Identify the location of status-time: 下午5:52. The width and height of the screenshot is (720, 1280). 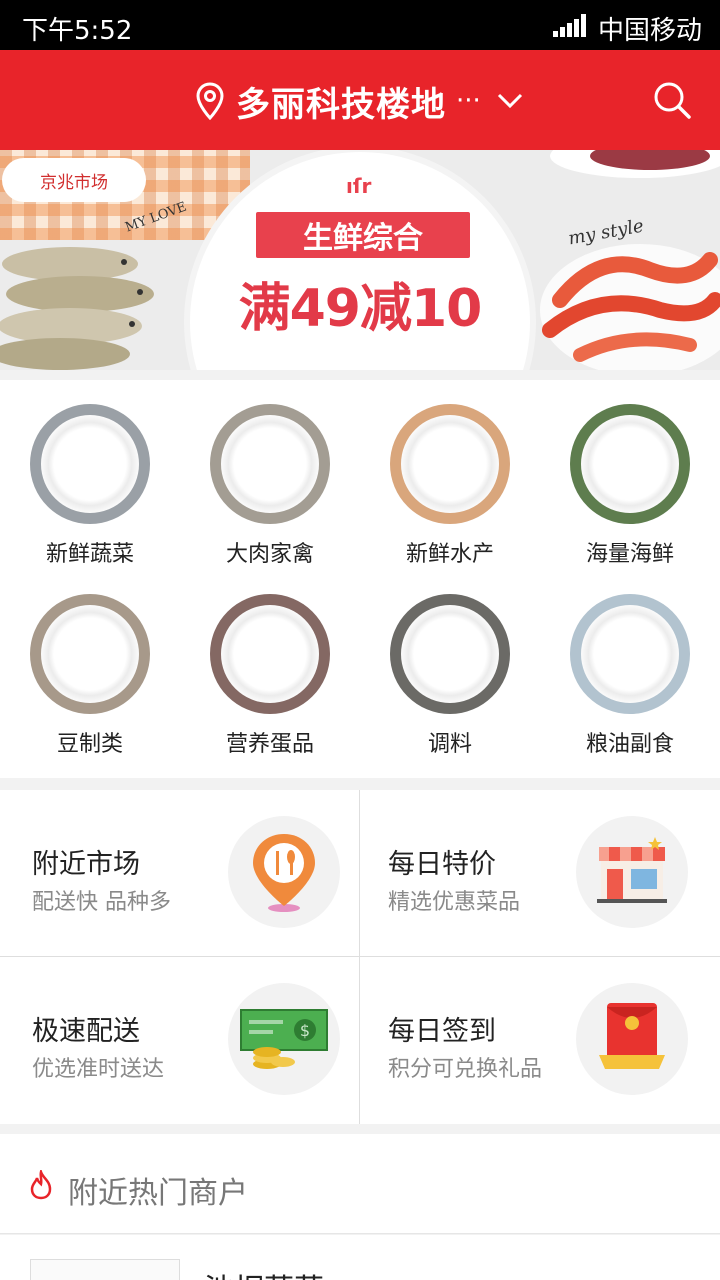
(77, 31).